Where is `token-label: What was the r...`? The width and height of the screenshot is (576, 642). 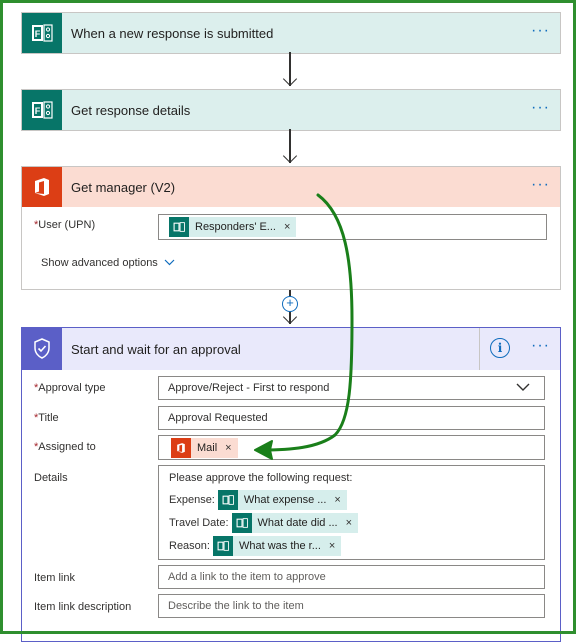
token-label: What was the r... is located at coordinates (279, 546).